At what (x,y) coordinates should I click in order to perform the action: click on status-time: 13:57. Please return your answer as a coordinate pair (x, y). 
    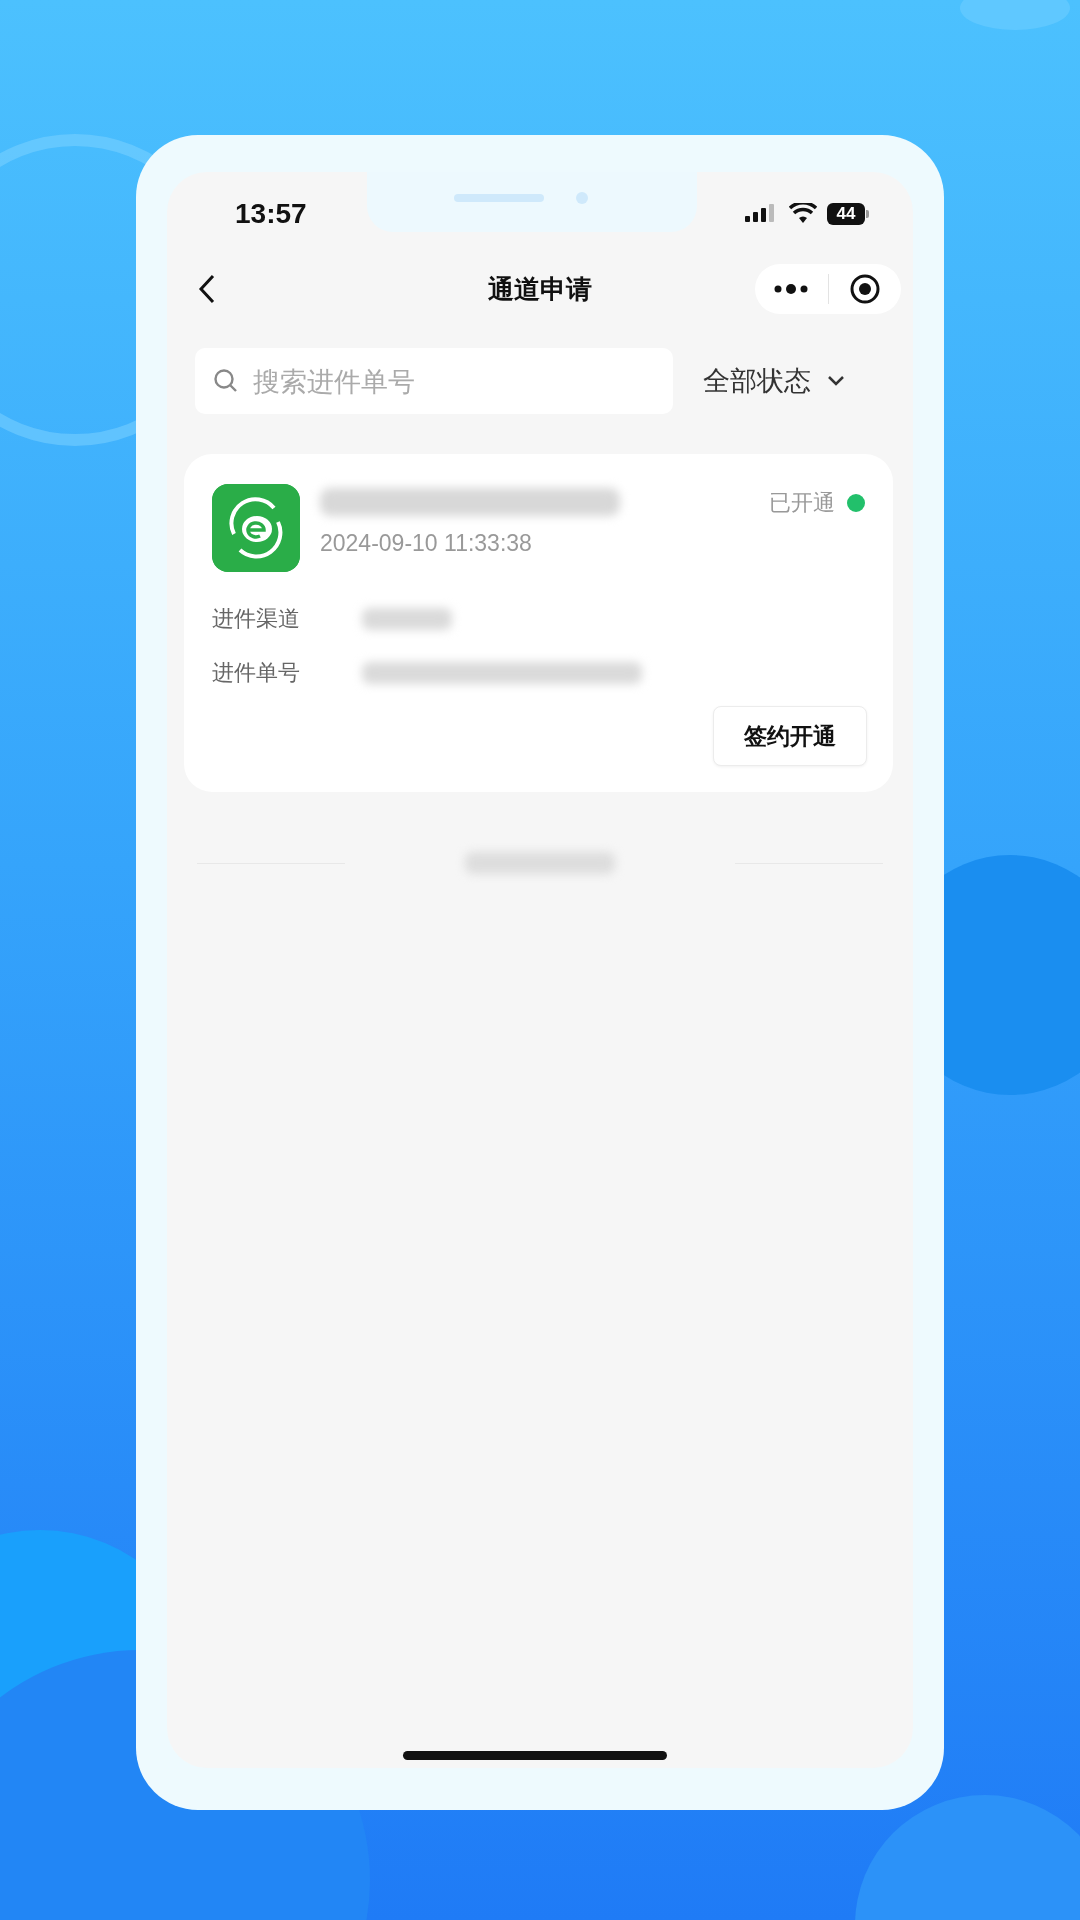
    Looking at the image, I should click on (271, 214).